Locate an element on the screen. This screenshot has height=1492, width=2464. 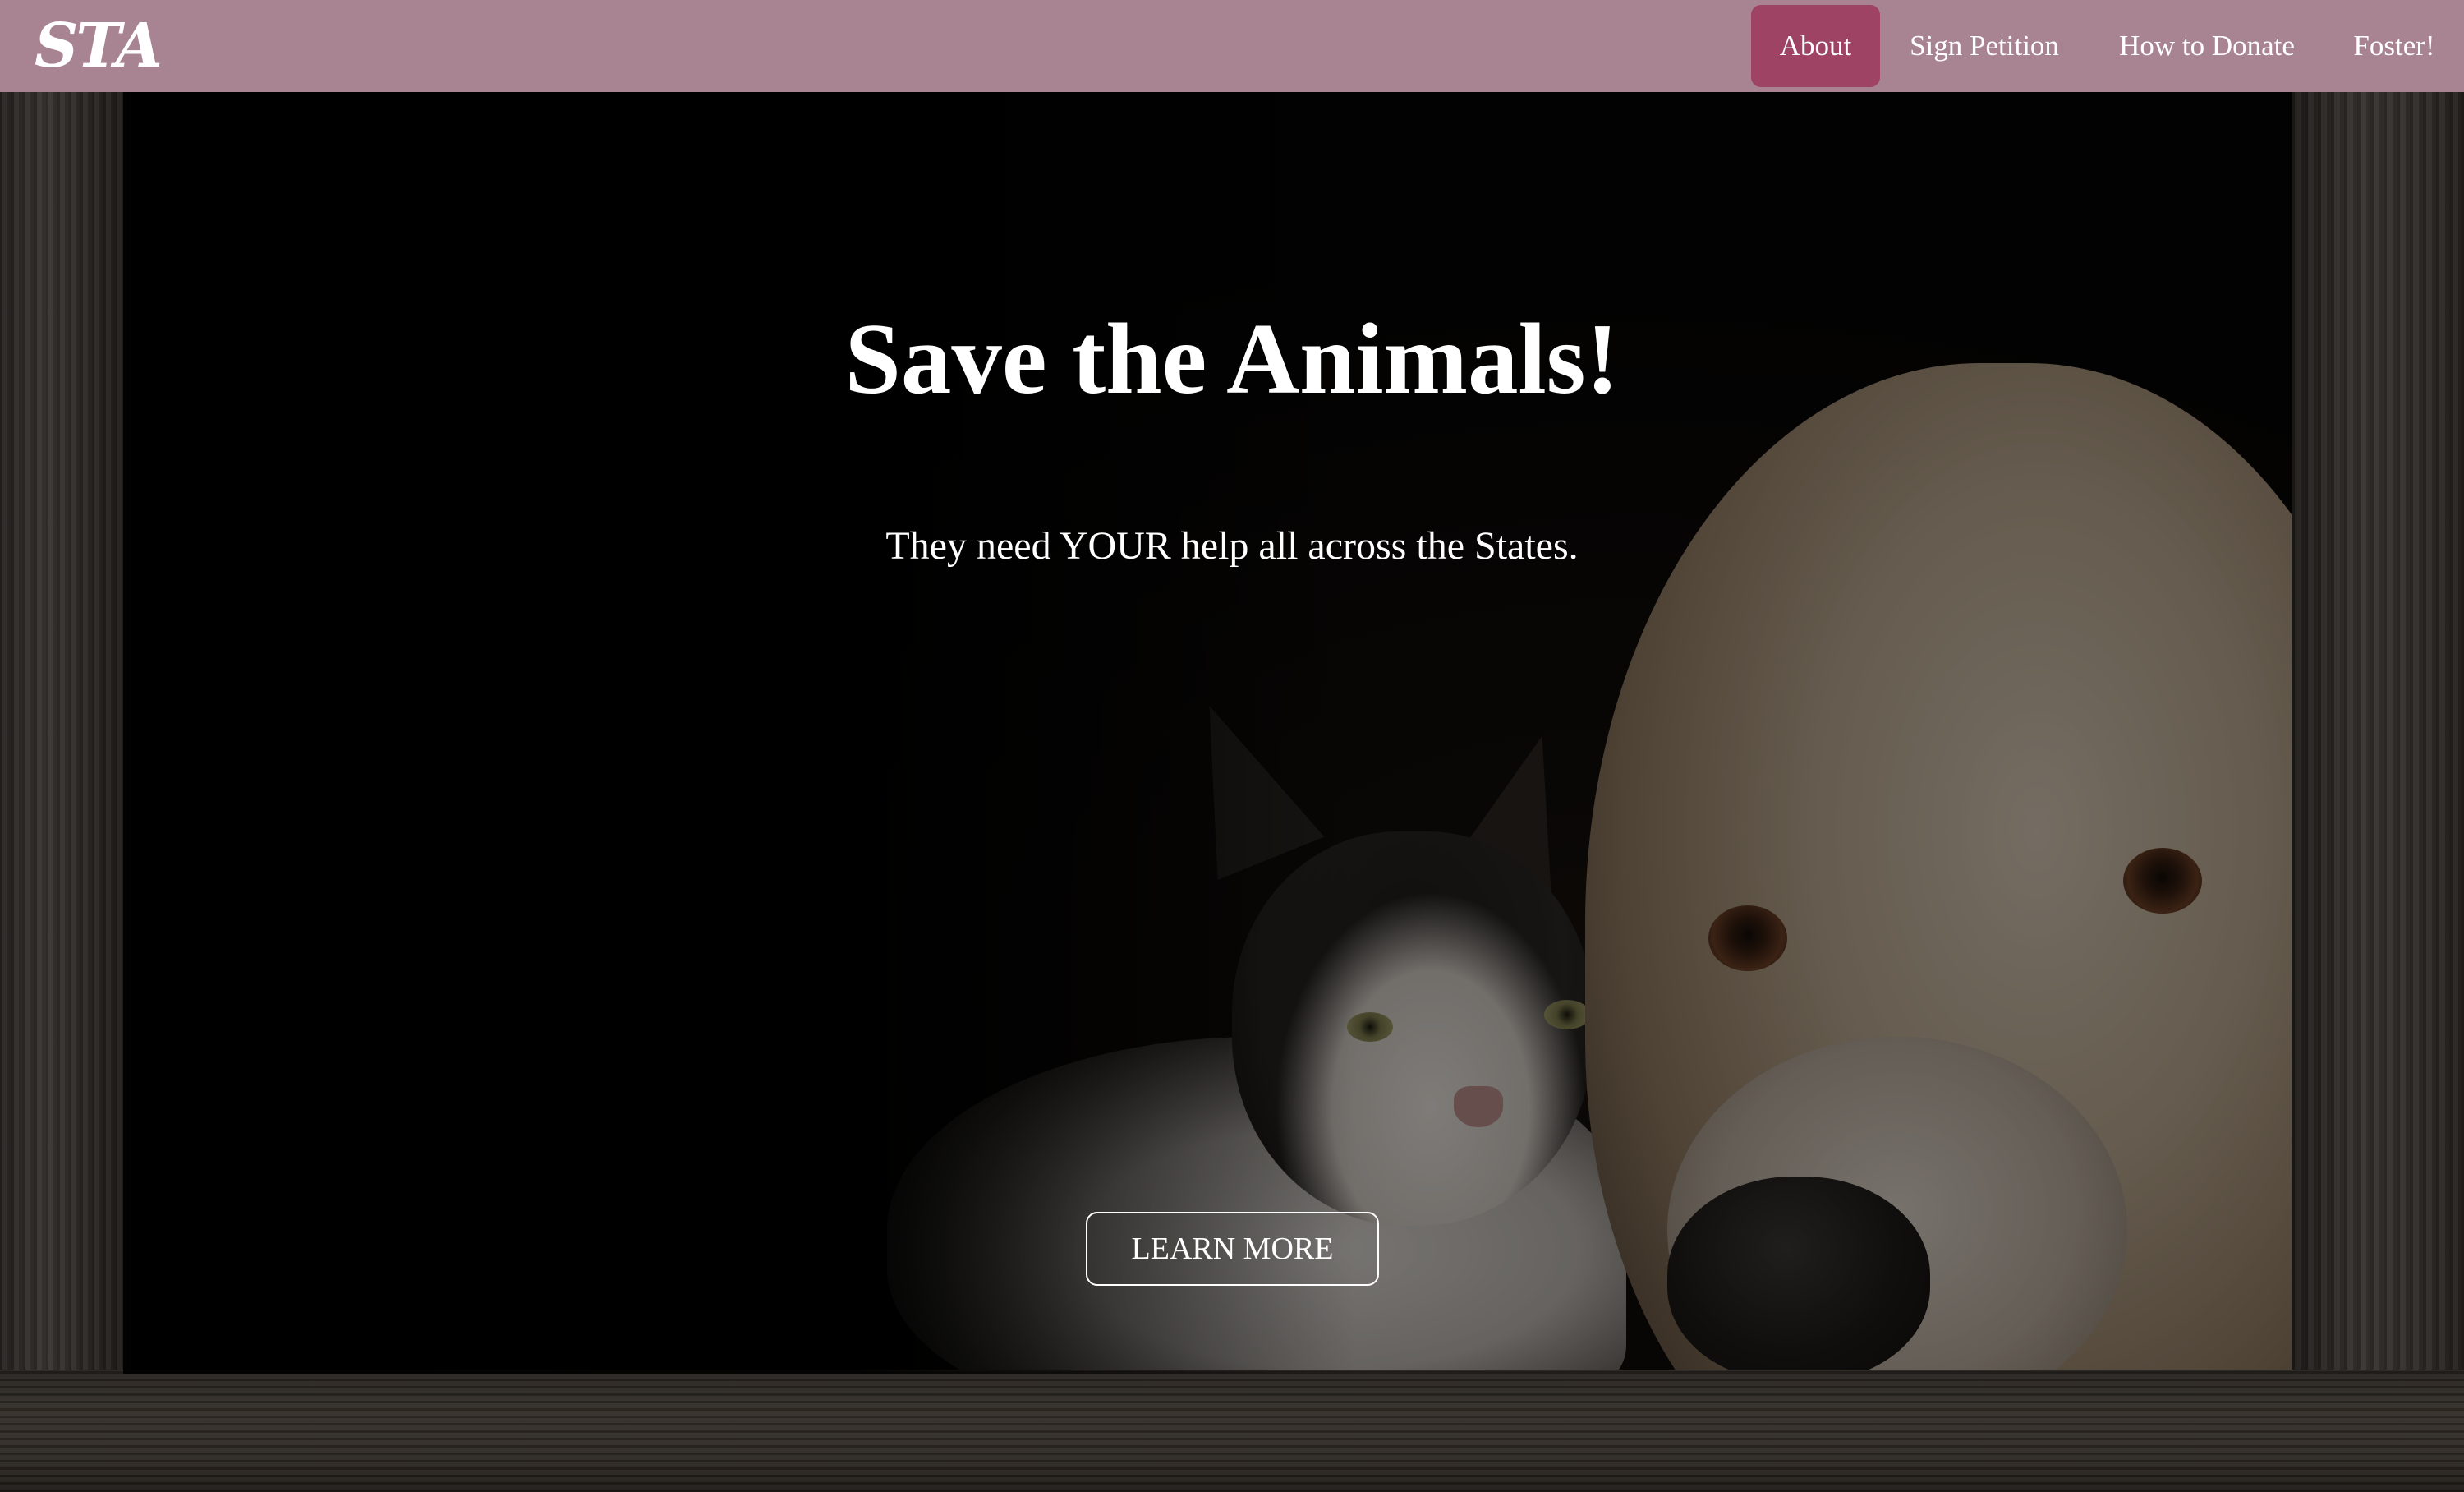
nav-link-foster: Foster! is located at coordinates (2394, 46).